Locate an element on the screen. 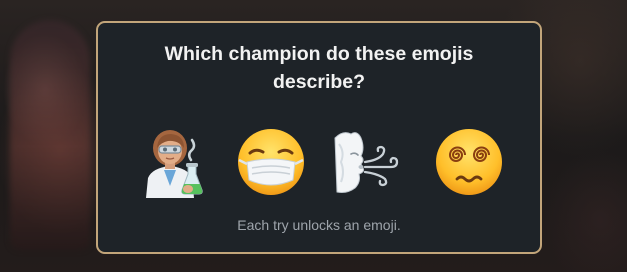  wind-face-icon is located at coordinates (366, 162).